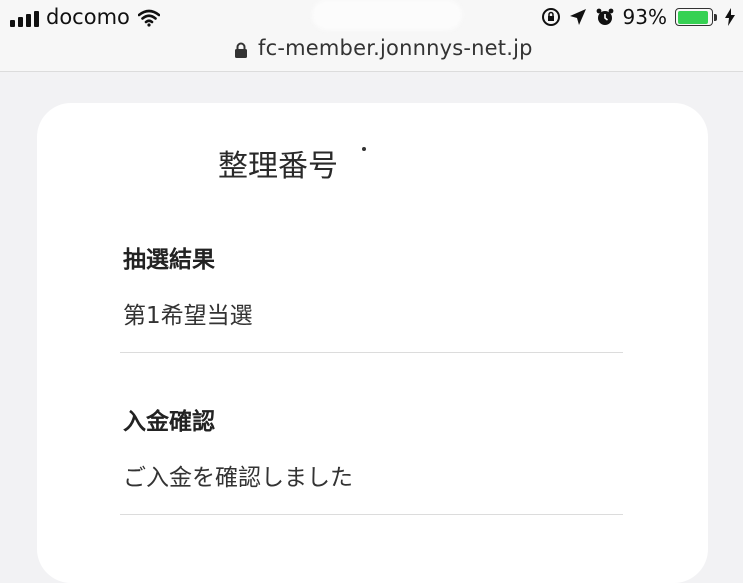 The image size is (743, 583). What do you see at coordinates (395, 48) in the screenshot?
I see `url-text: fc-member.jonnnys-net.jp` at bounding box center [395, 48].